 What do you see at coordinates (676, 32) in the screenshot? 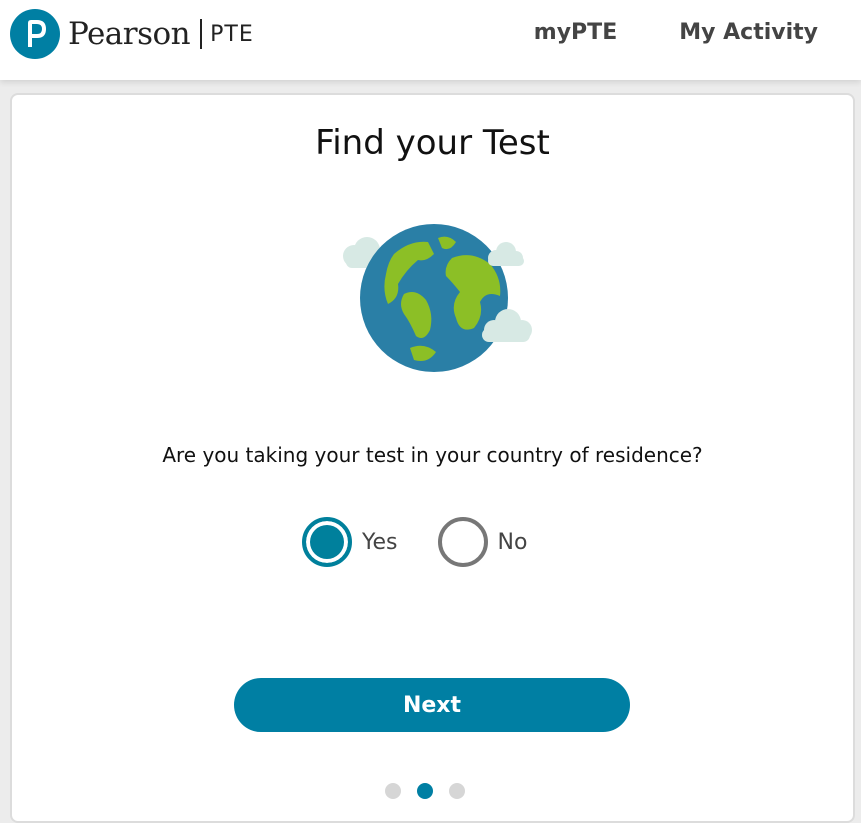
I see `top-nav: myPTE My Activity` at bounding box center [676, 32].